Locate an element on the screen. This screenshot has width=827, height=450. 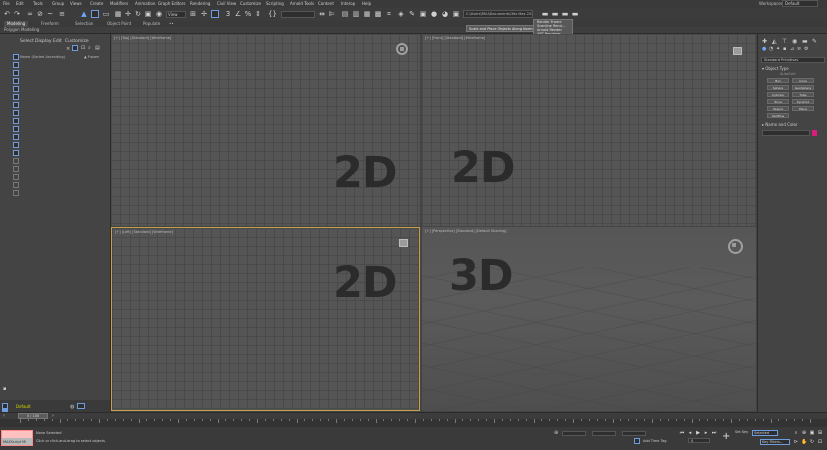
display-all-icon is located at coordinates (16, 153).